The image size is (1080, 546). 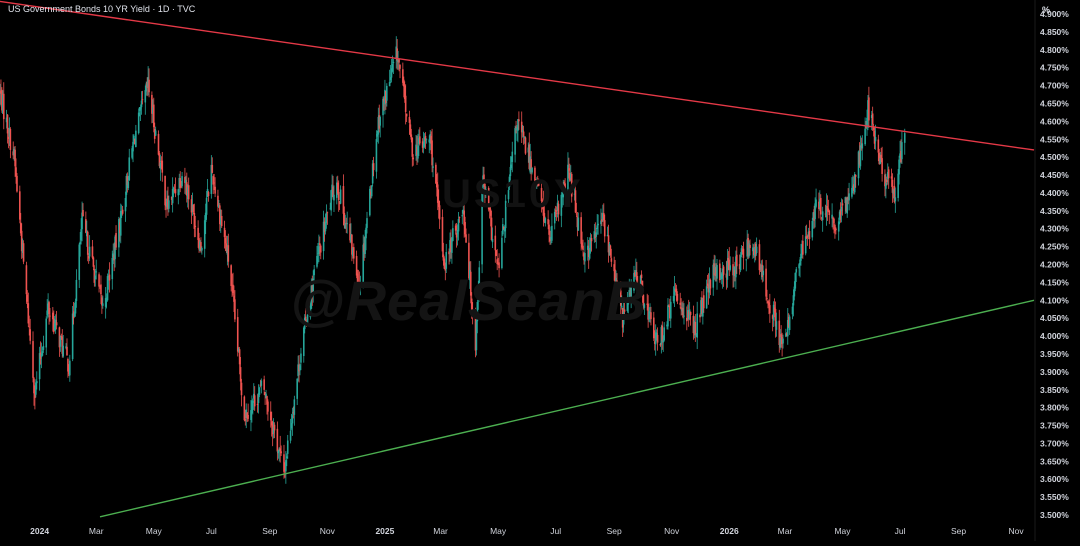 I want to click on x-tick-label: 2025, so click(x=384, y=531).